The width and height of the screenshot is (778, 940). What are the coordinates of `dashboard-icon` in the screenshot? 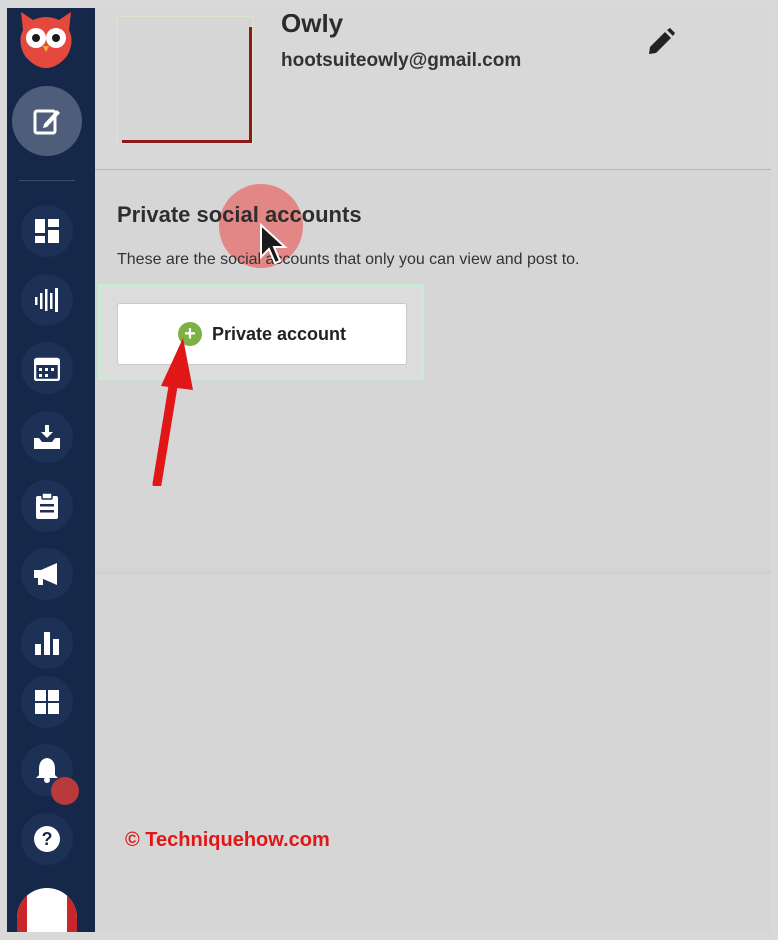 It's located at (47, 231).